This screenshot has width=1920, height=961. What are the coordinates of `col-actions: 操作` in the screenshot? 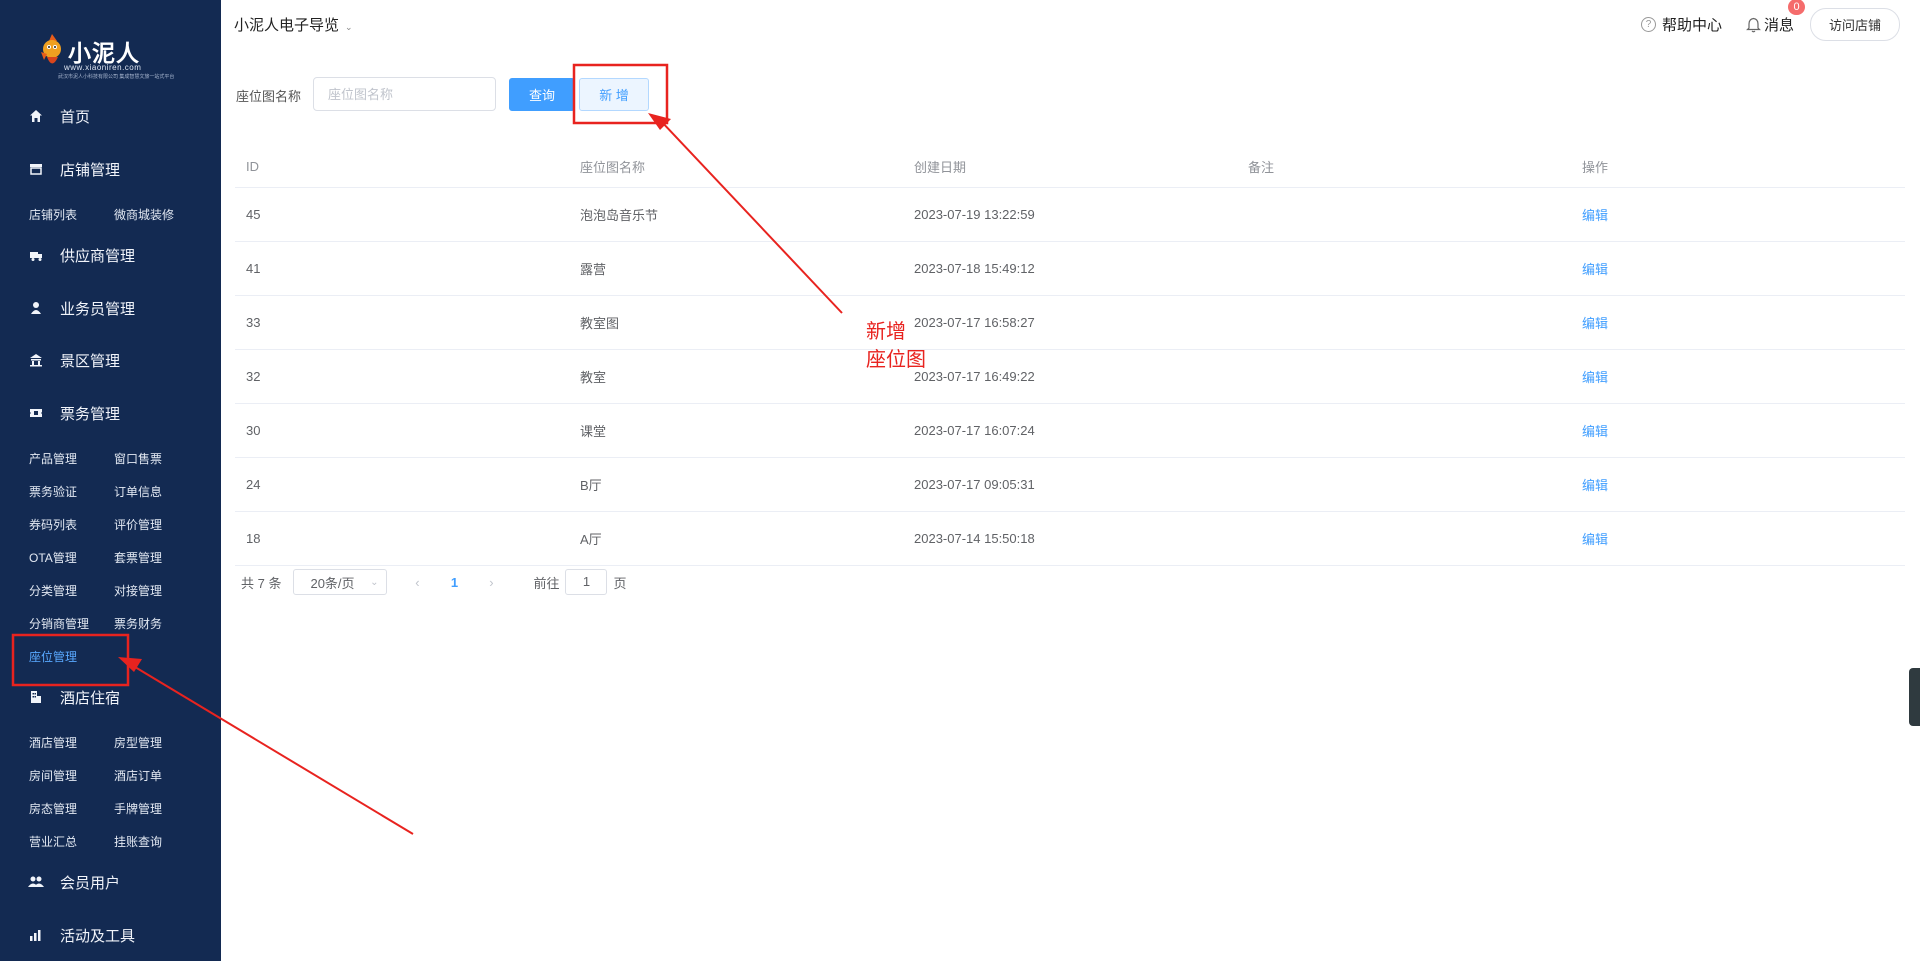 It's located at (1595, 167).